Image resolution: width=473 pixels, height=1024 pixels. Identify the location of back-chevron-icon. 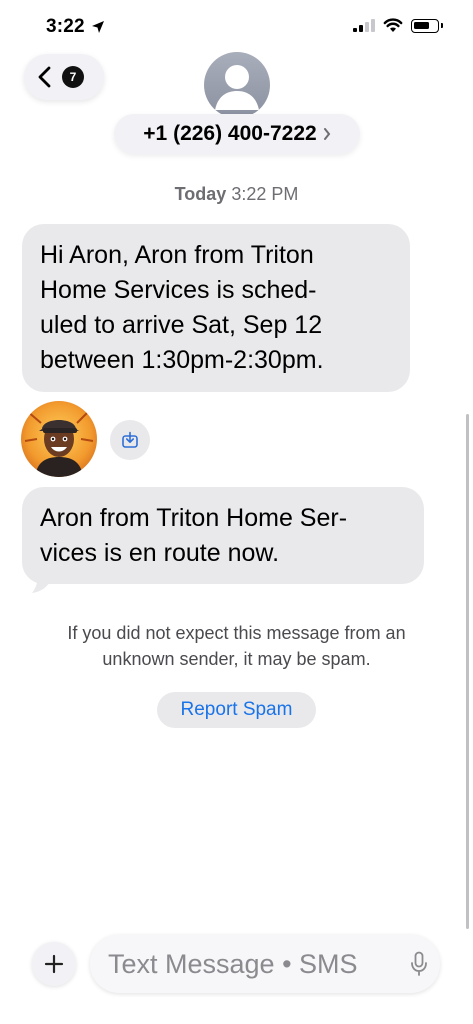
(44, 77).